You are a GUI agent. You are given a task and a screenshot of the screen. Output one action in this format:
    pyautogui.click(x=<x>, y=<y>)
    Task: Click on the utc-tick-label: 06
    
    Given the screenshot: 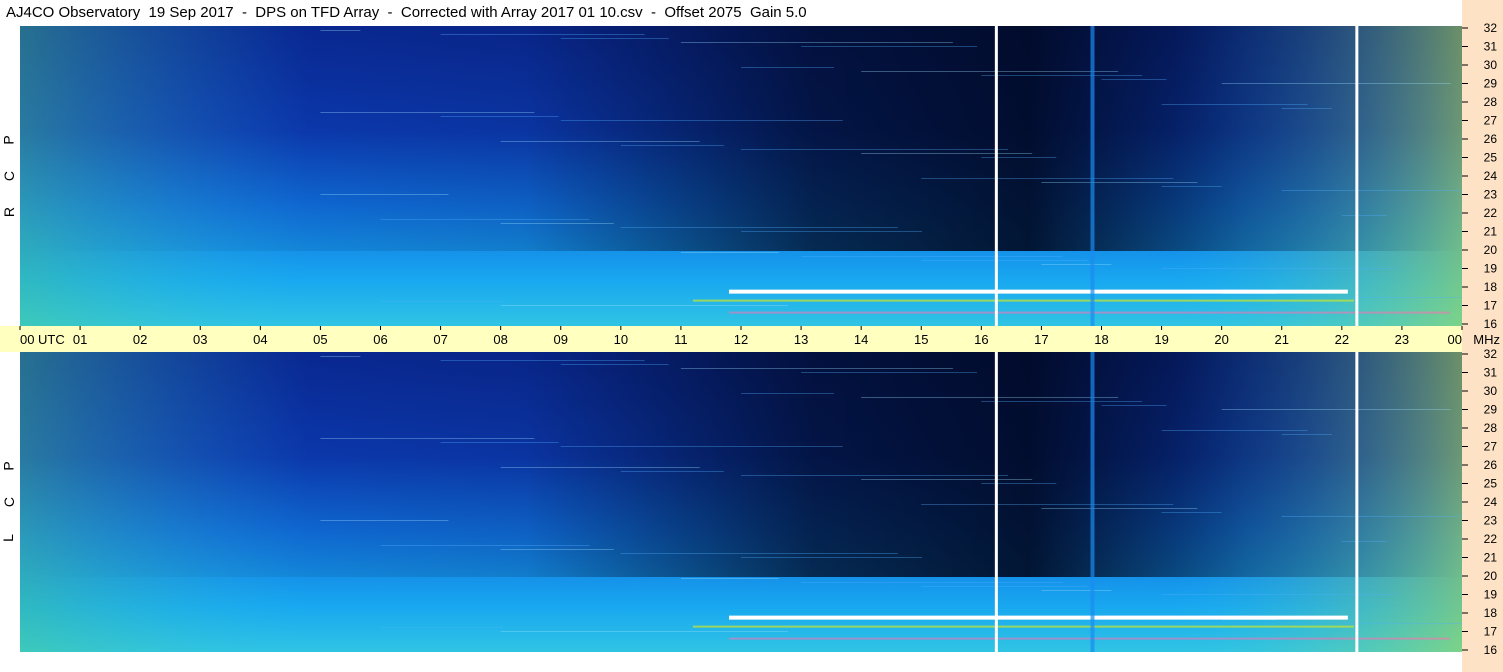 What is the action you would take?
    pyautogui.click(x=380, y=339)
    